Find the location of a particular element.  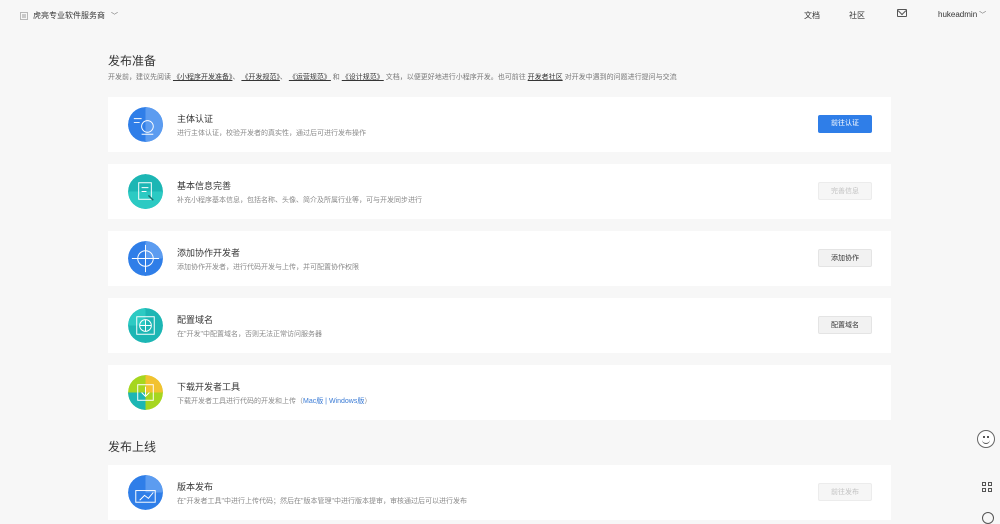

step-desc: 下载开发者工具进行代码的开发和上传（Mac版 | Windows版） is located at coordinates (274, 401).